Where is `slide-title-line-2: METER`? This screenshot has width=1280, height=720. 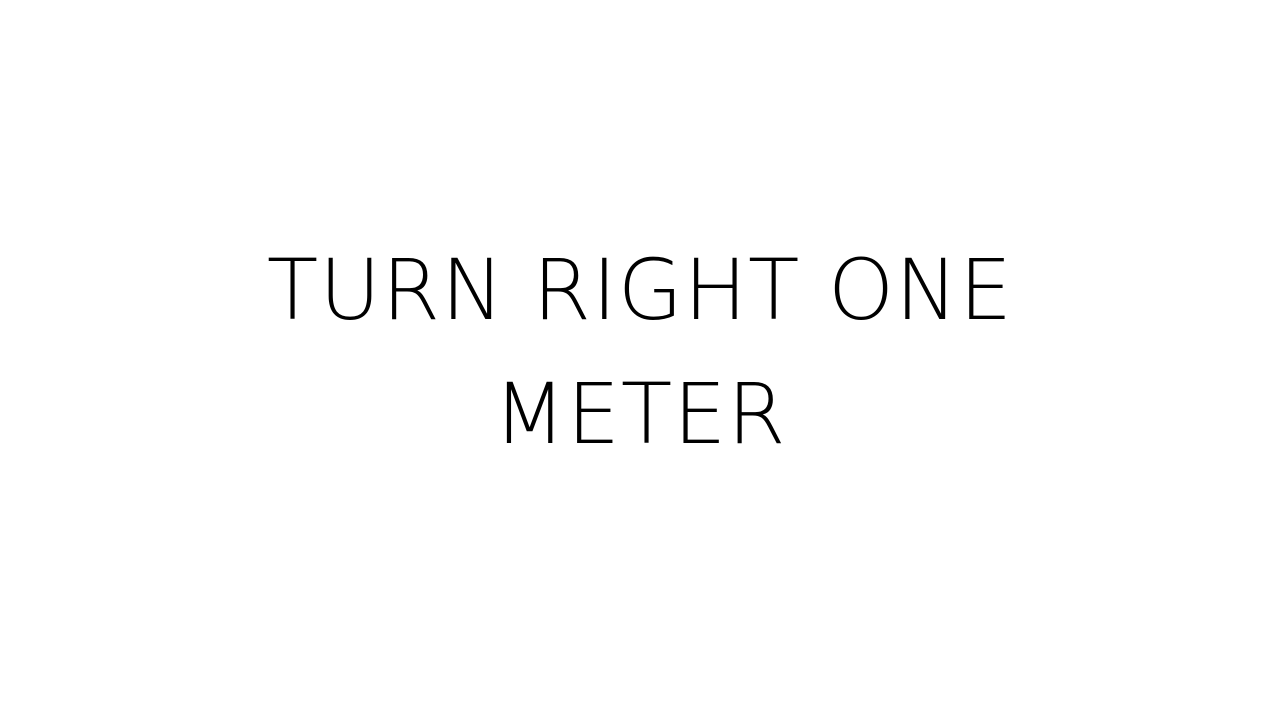 slide-title-line-2: METER is located at coordinates (640, 414).